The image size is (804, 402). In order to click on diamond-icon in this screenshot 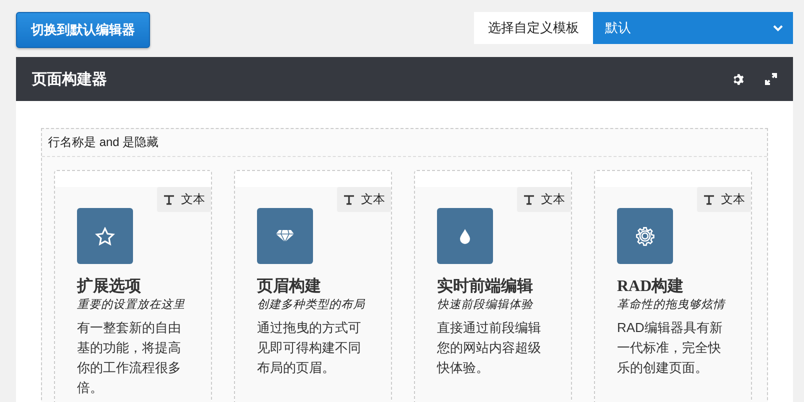, I will do `click(285, 236)`.